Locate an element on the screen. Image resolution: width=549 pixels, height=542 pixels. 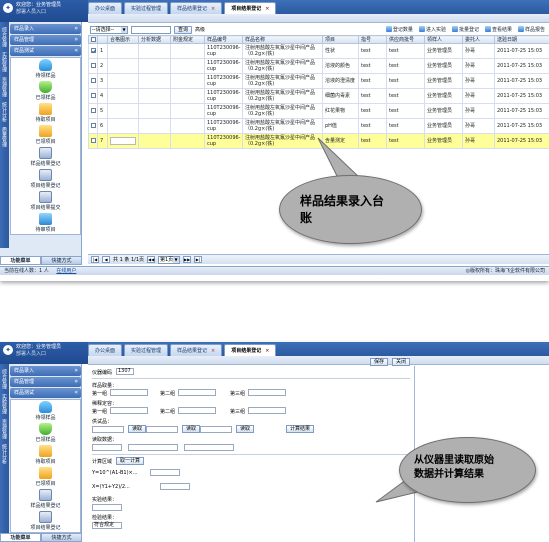
callout-line: 数据并计算结果 is located at coordinates (449, 474).